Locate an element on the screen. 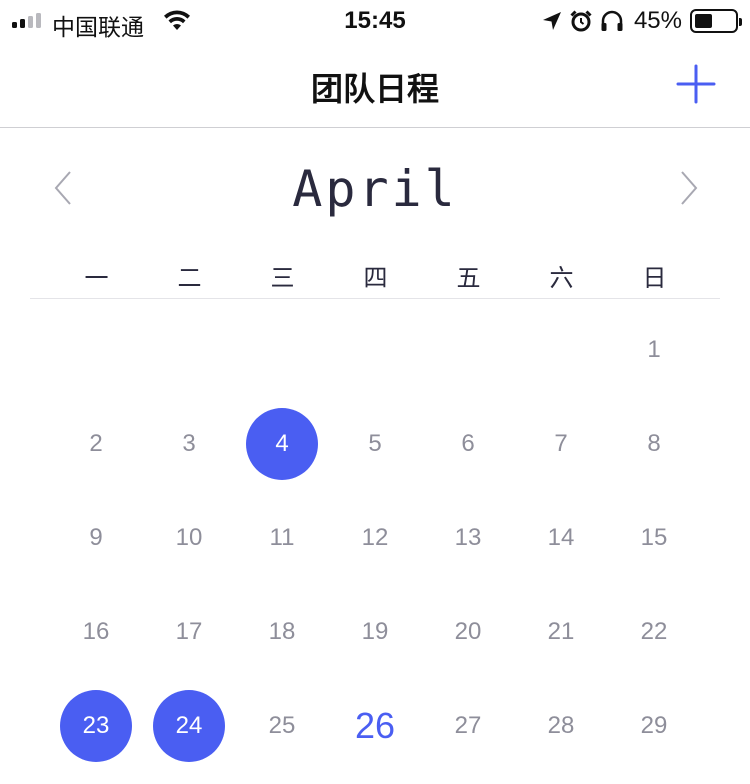 This screenshot has width=750, height=784. day-cell-8: 8 is located at coordinates (654, 444).